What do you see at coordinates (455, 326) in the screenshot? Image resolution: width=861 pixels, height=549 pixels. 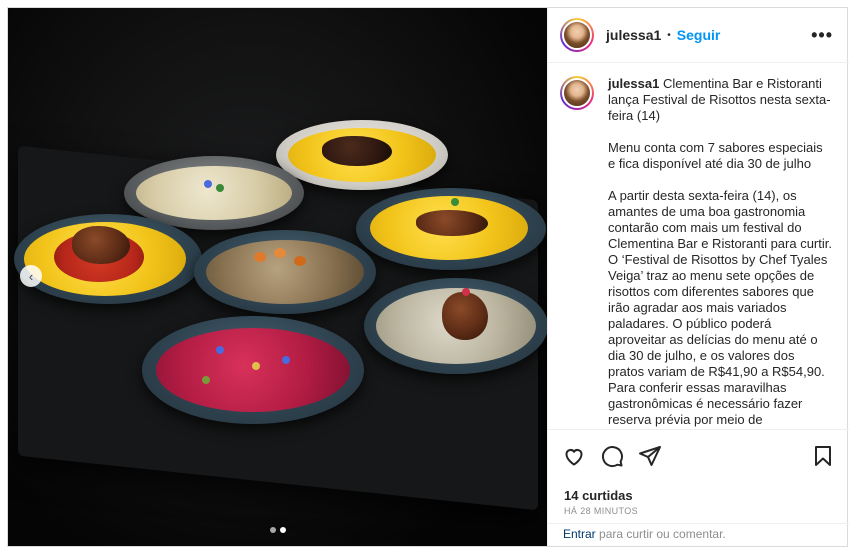 I see `plate-grey-meat` at bounding box center [455, 326].